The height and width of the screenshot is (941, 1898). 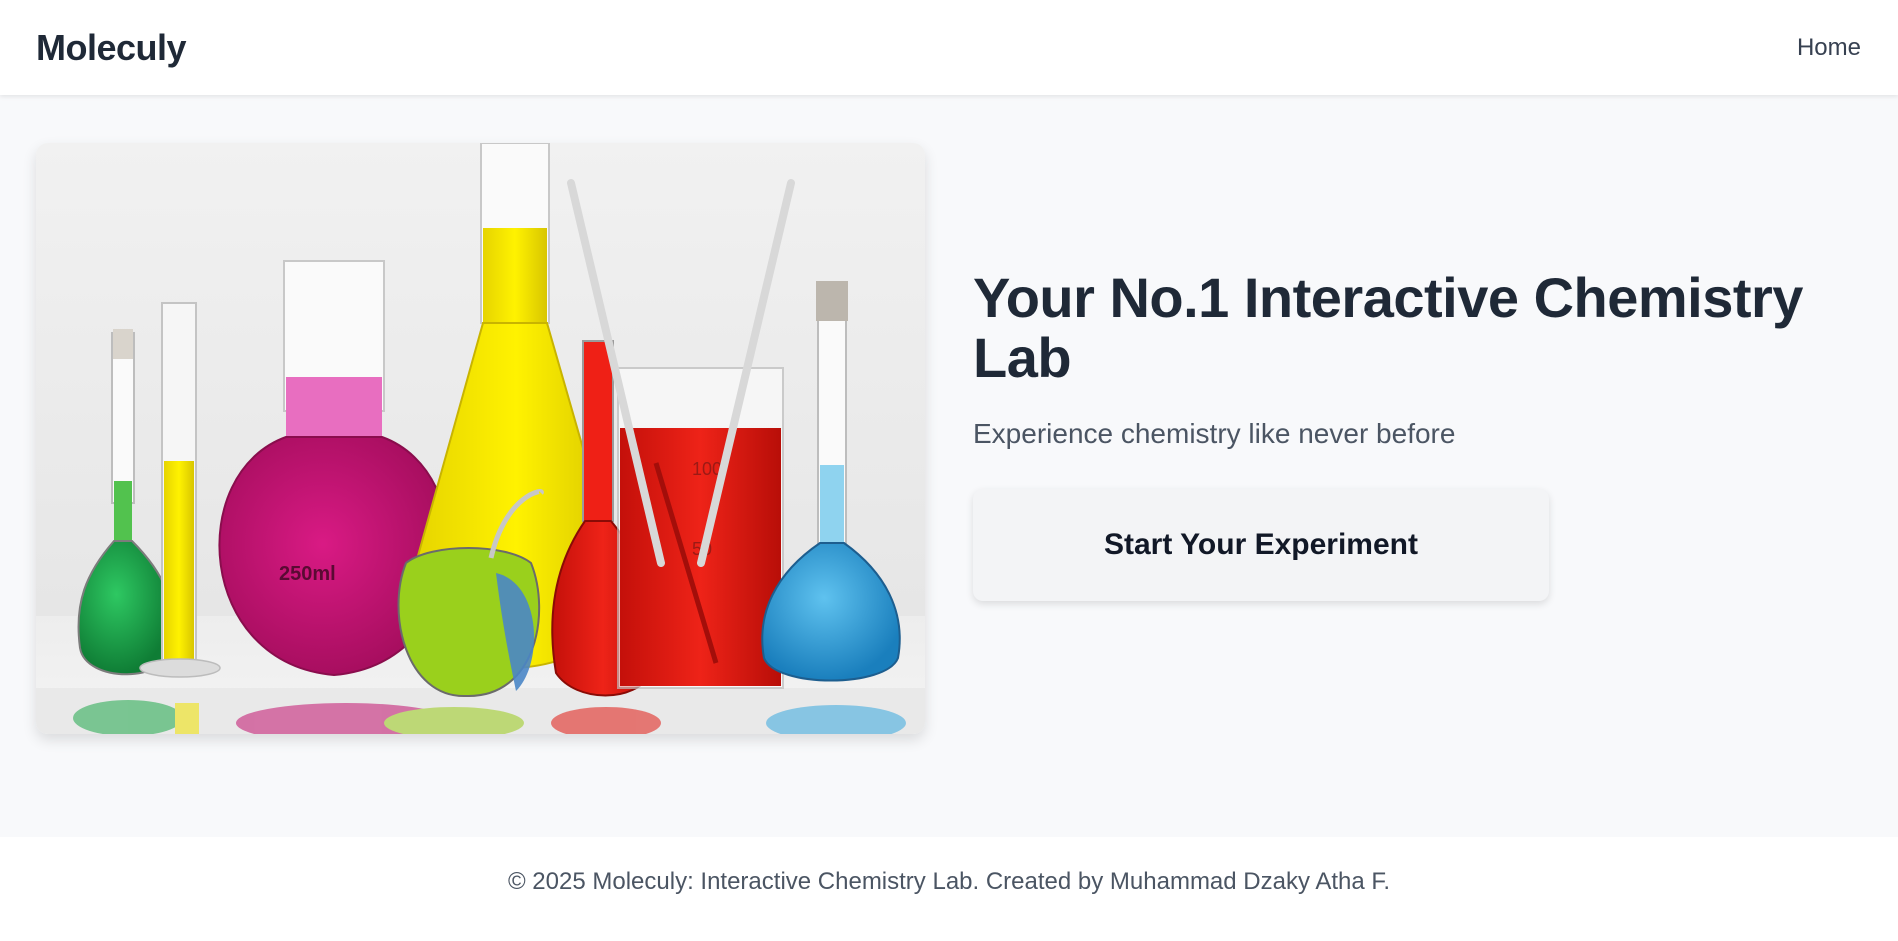 I want to click on brand-logo: Moleculy, so click(x=111, y=48).